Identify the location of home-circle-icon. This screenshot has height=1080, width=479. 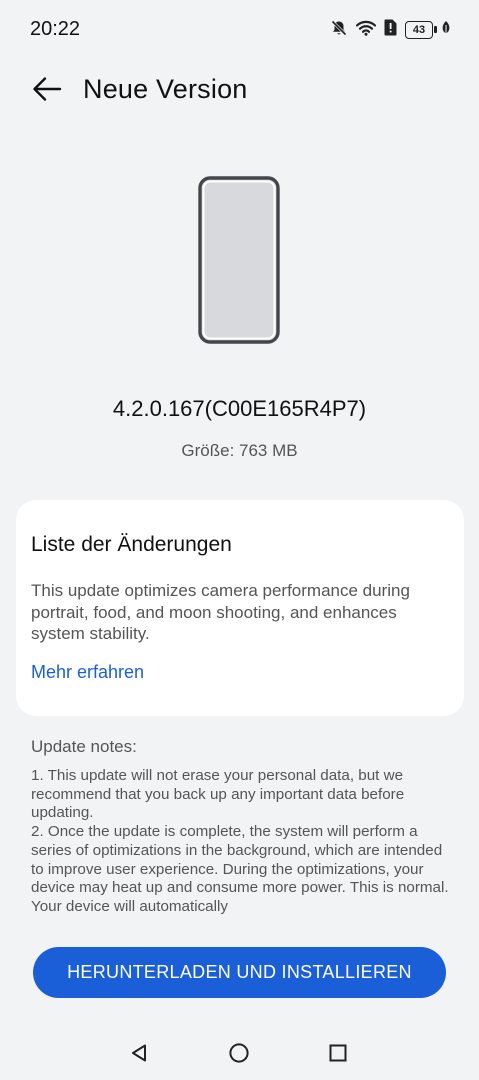
(239, 1055).